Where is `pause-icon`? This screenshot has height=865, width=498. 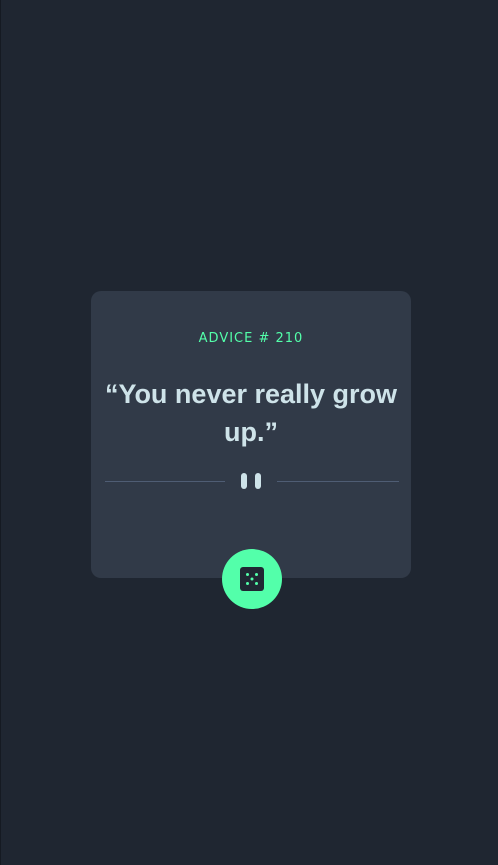
pause-icon is located at coordinates (252, 481).